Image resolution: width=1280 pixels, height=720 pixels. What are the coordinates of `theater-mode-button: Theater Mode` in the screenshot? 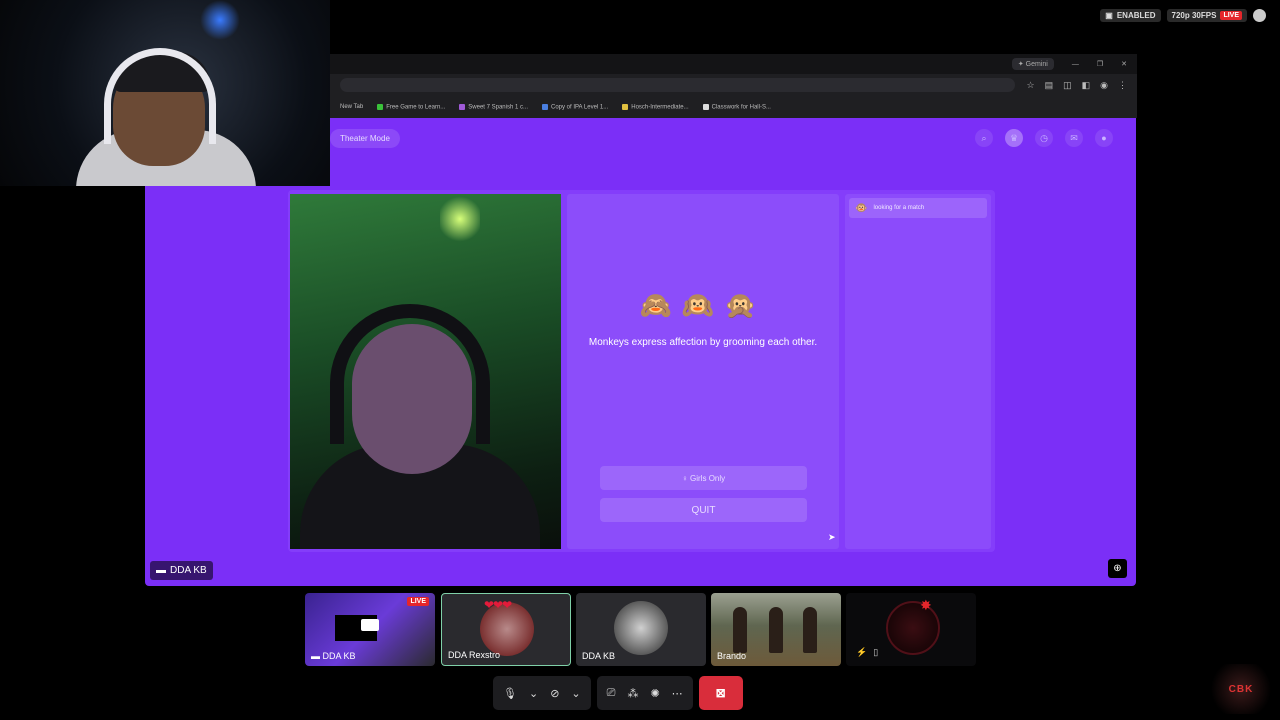 It's located at (365, 138).